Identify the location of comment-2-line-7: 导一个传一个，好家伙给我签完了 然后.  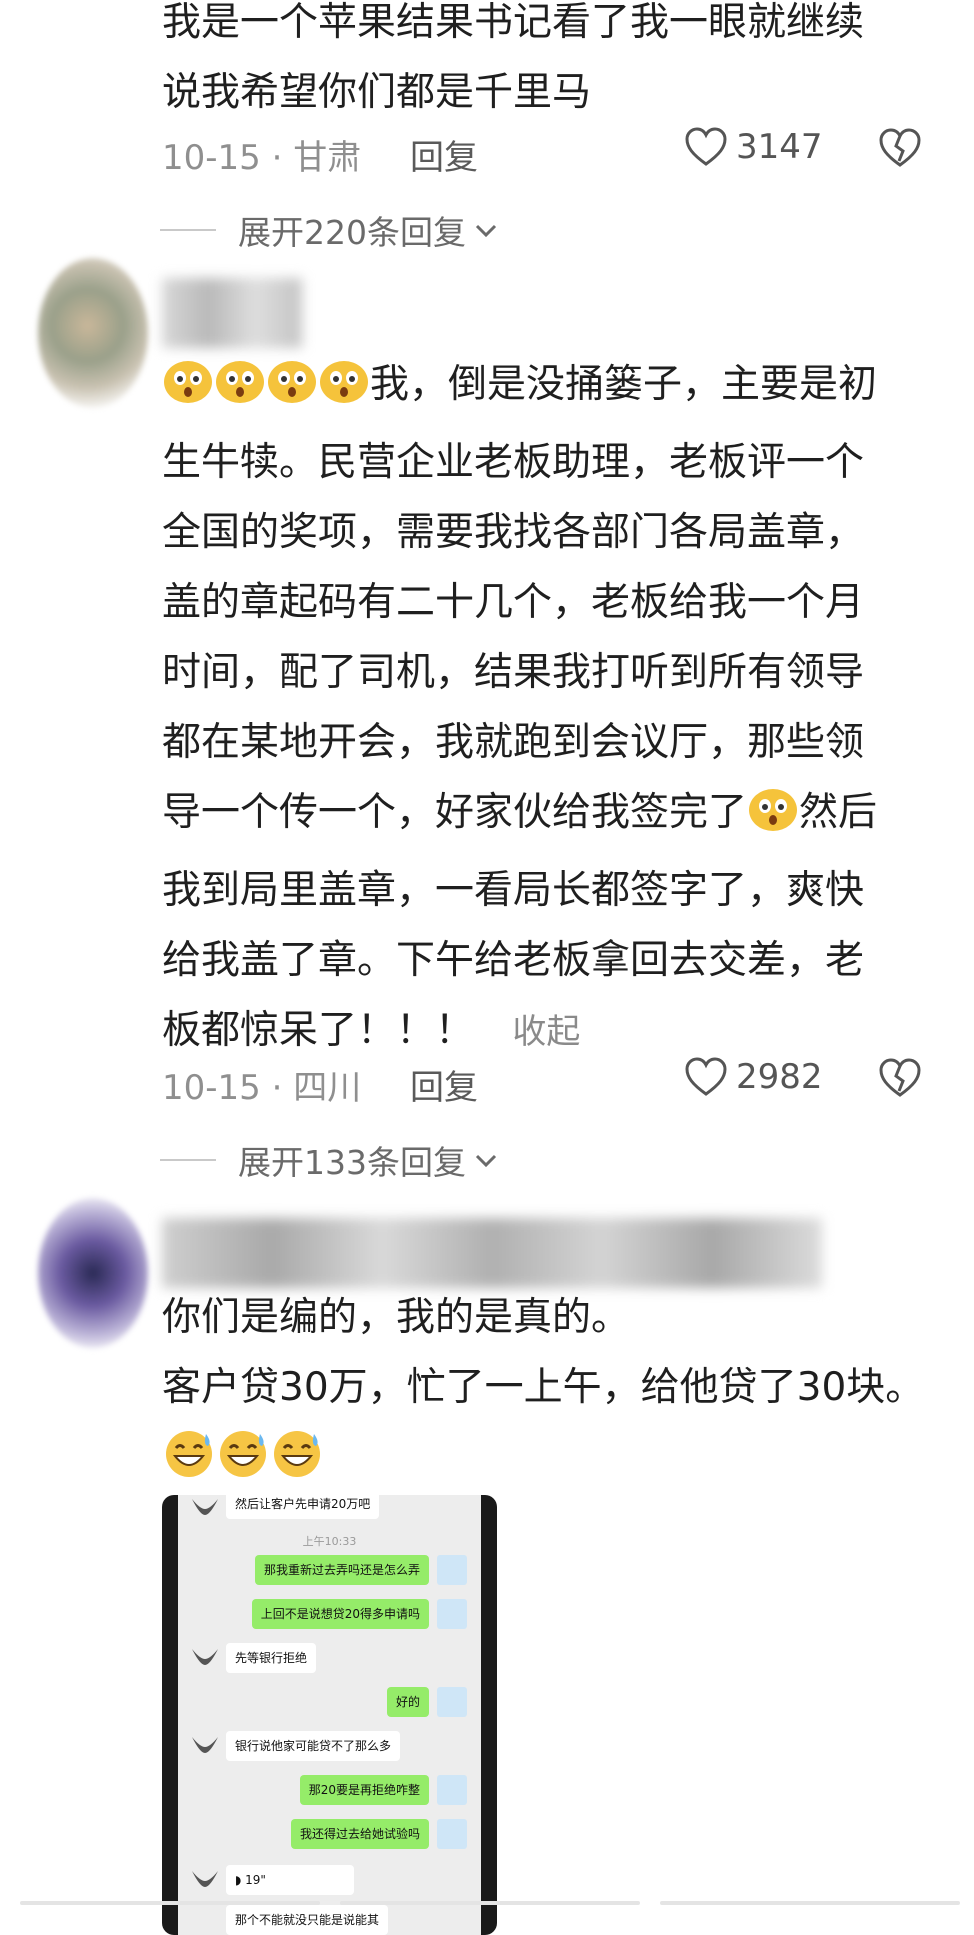
(557, 817).